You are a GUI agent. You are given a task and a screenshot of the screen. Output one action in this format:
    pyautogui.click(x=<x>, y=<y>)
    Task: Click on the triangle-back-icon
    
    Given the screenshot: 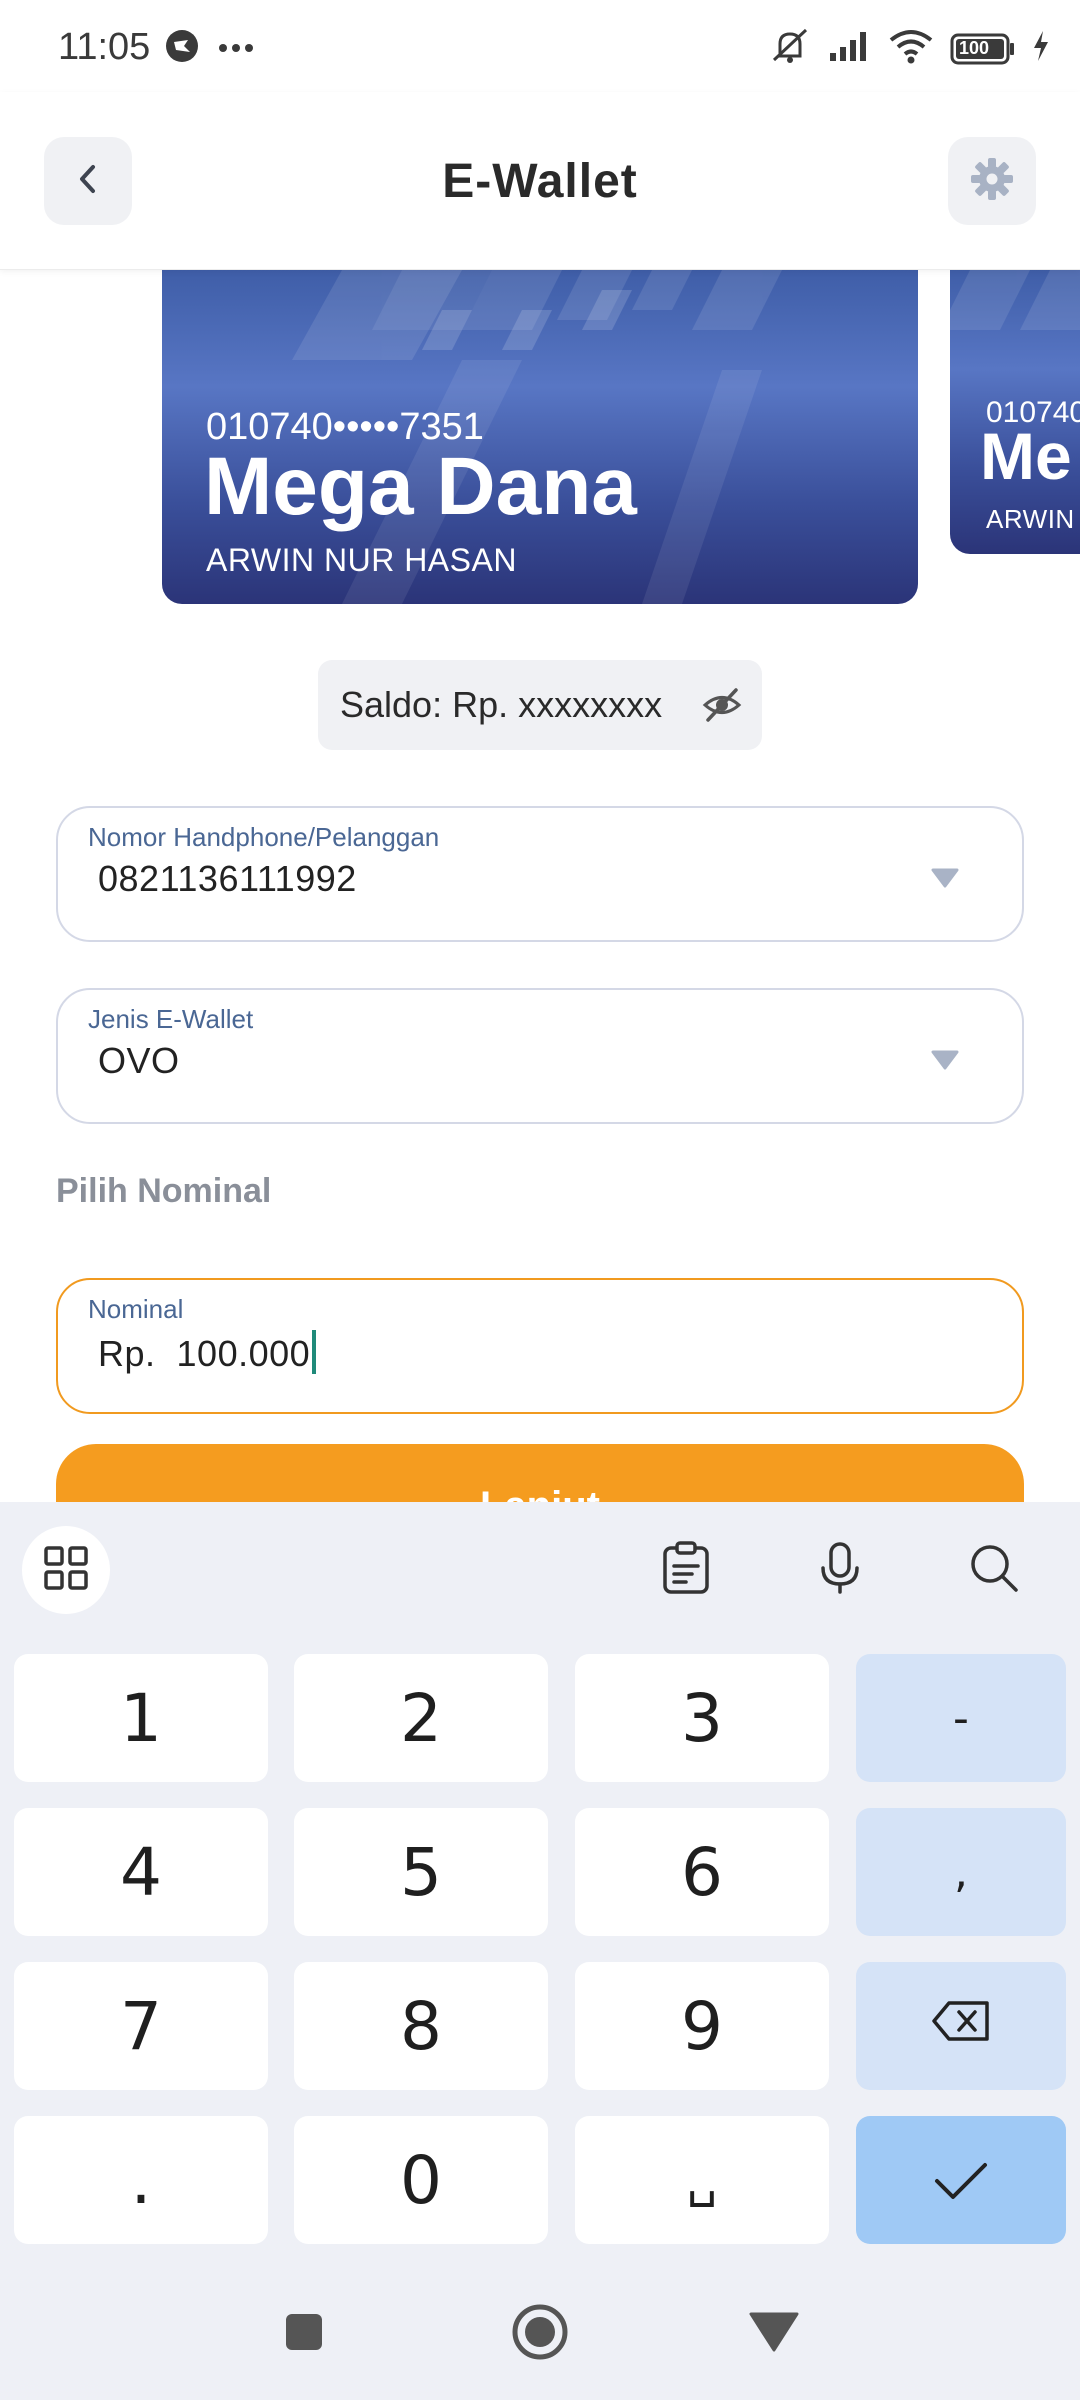 What is the action you would take?
    pyautogui.click(x=774, y=2334)
    